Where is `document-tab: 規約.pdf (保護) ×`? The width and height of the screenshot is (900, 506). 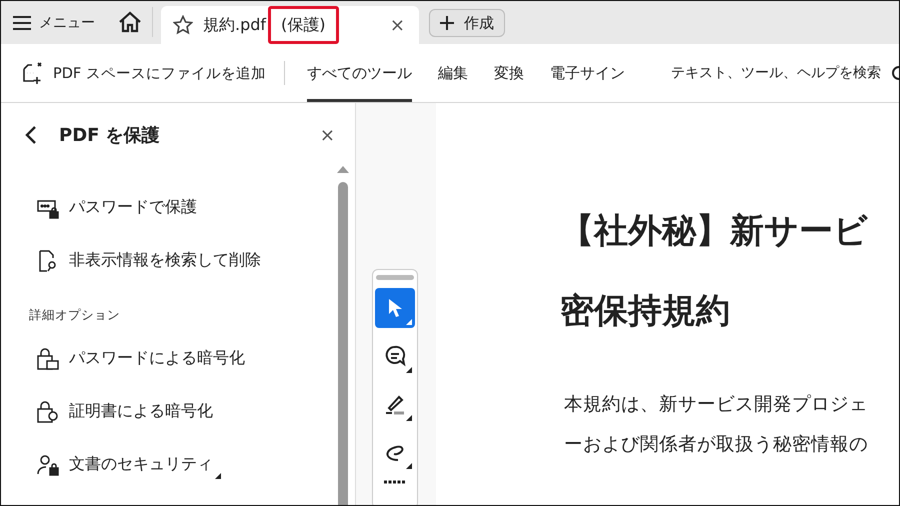 document-tab: 規約.pdf (保護) × is located at coordinates (290, 25).